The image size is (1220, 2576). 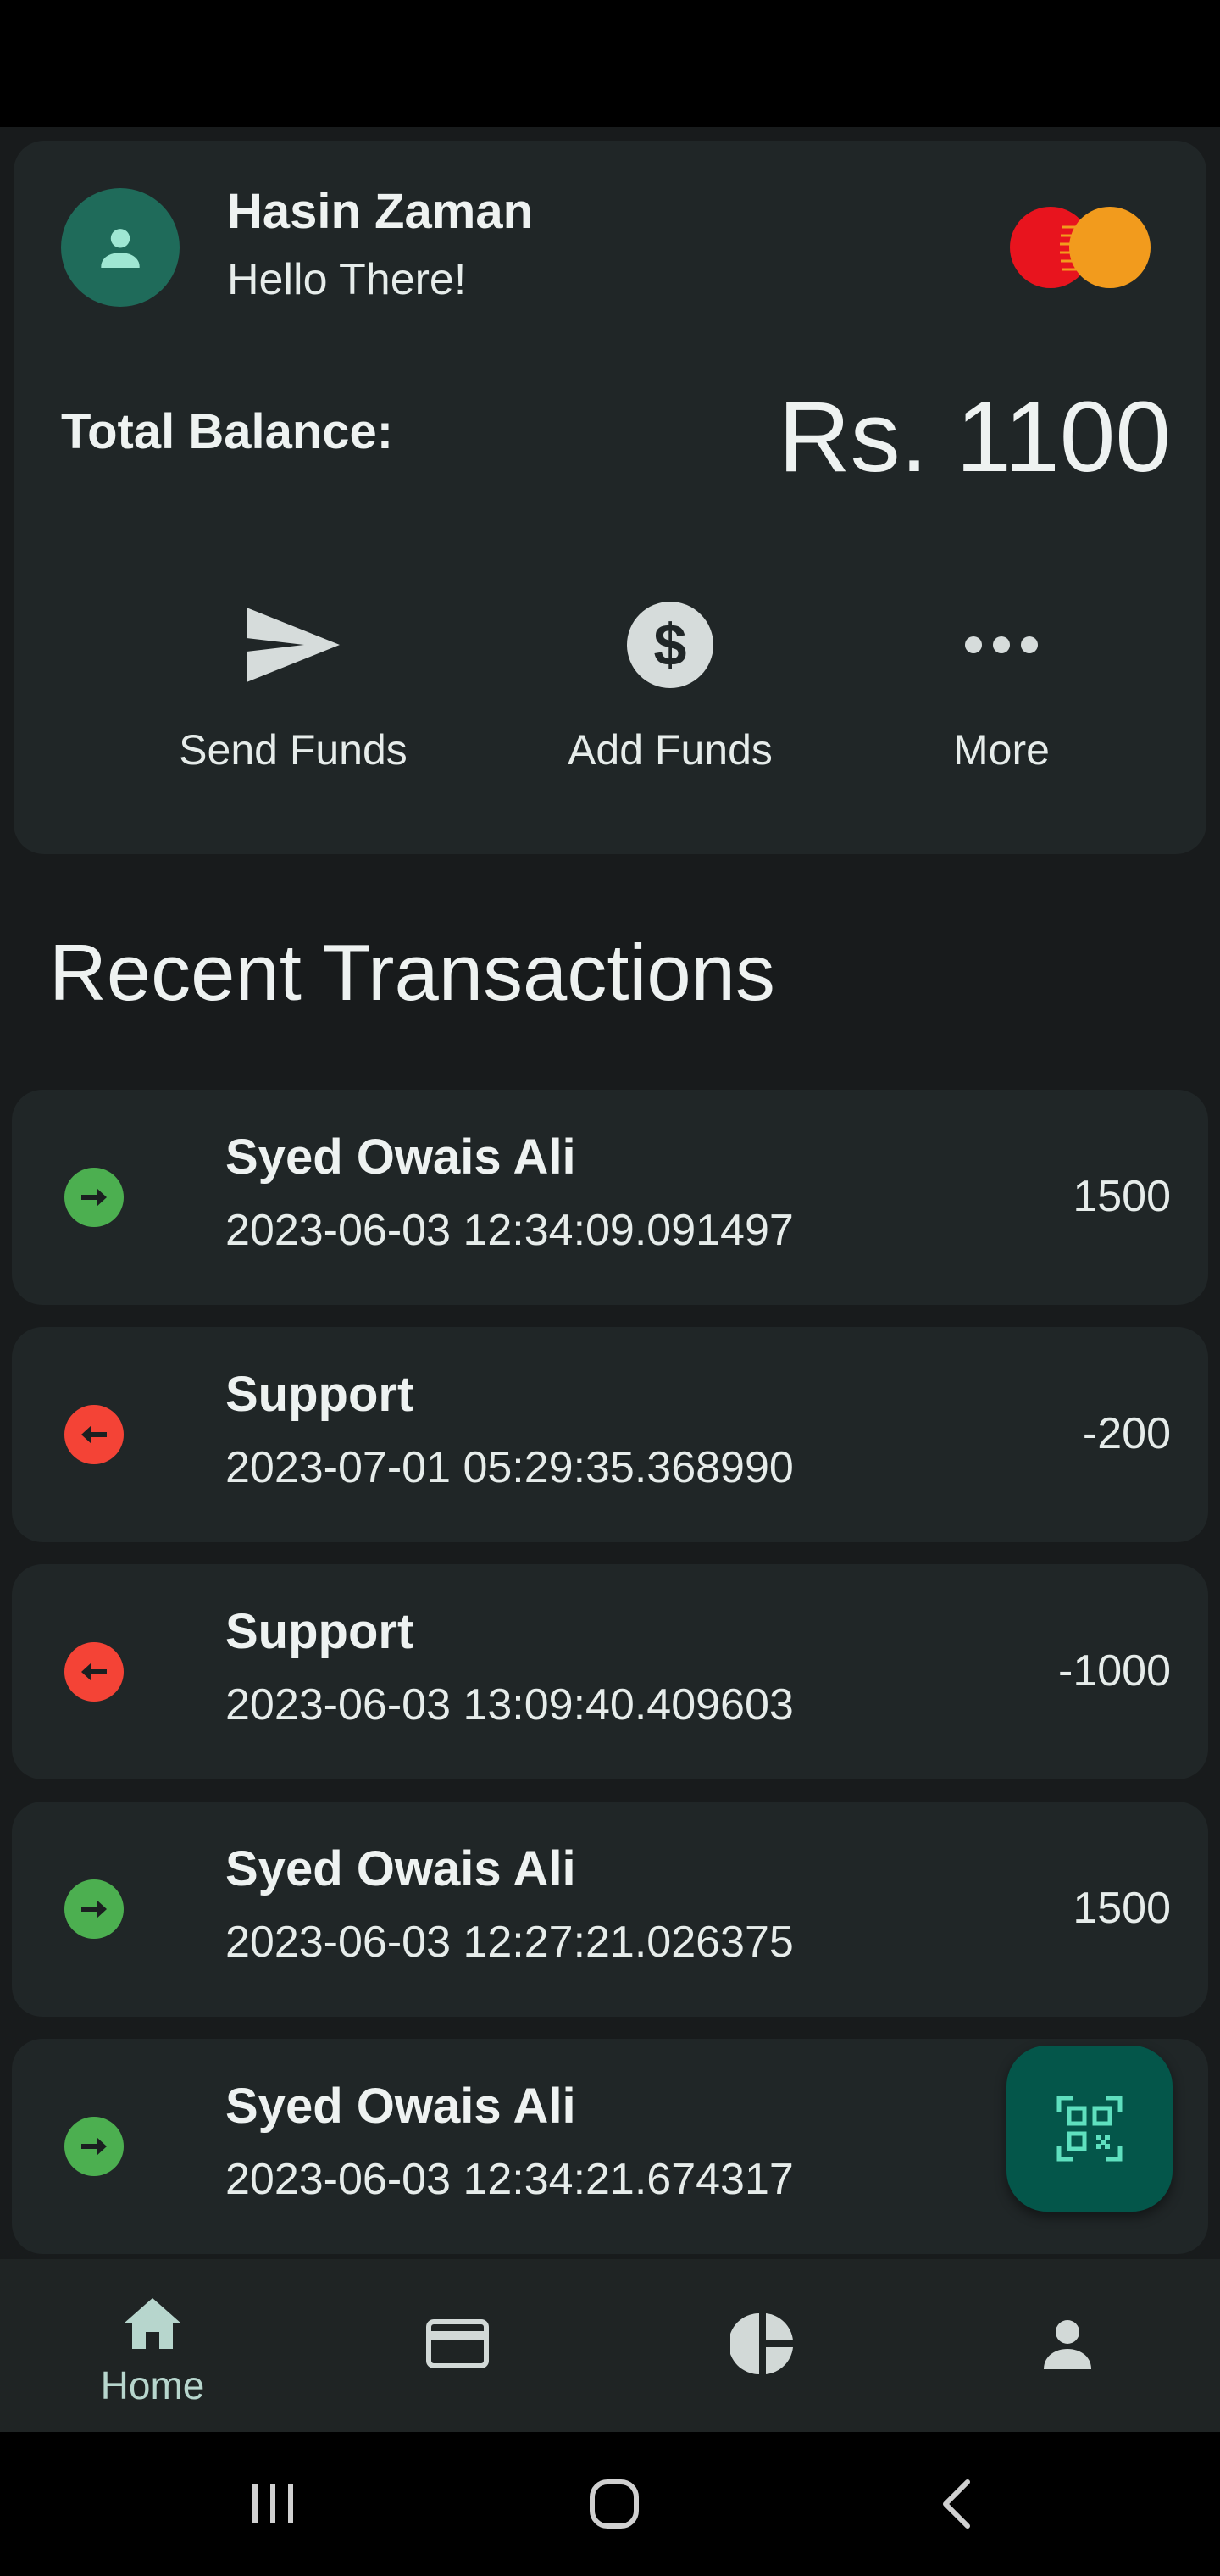 I want to click on transaction-date: 2023-07-01 05:29:35.368990, so click(x=509, y=1467).